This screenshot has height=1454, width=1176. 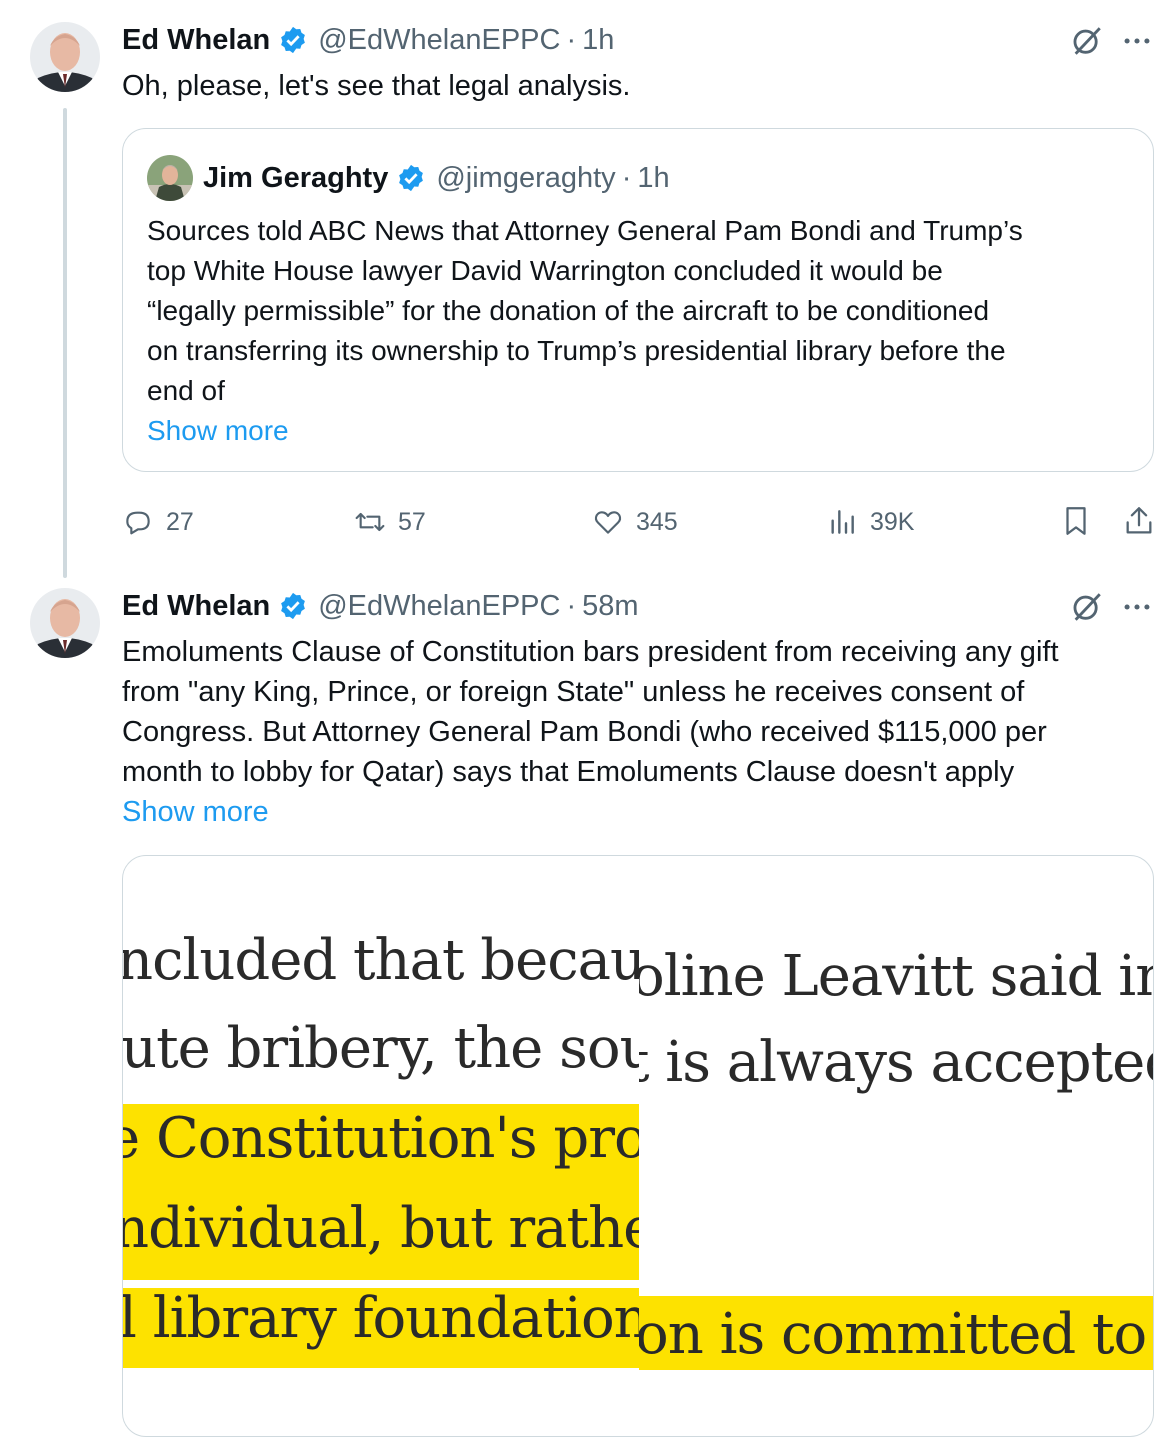 I want to click on repost-icon, so click(x=370, y=522).